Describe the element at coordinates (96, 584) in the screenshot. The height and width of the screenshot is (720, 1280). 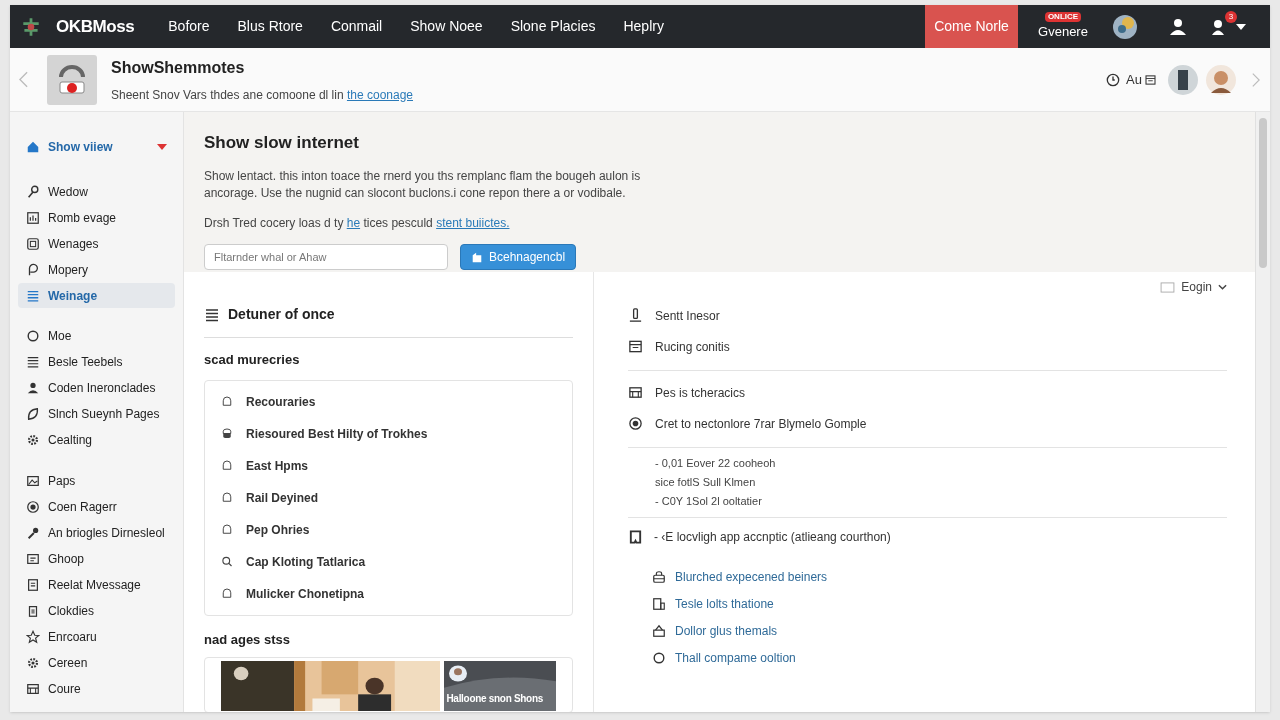
I see `sidebar-item: Reelat Mvessage` at that location.